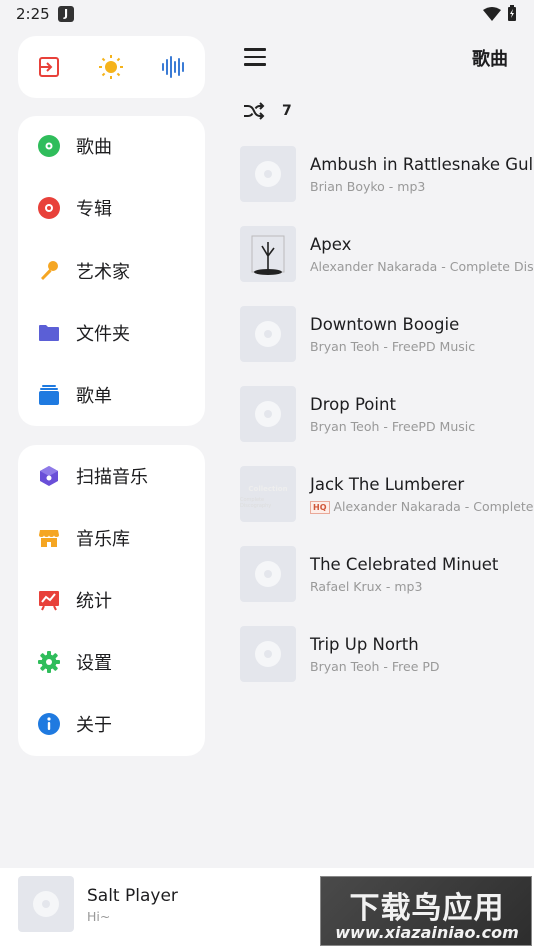  What do you see at coordinates (387, 484) in the screenshot?
I see `song-title: Jack The Lumberer` at bounding box center [387, 484].